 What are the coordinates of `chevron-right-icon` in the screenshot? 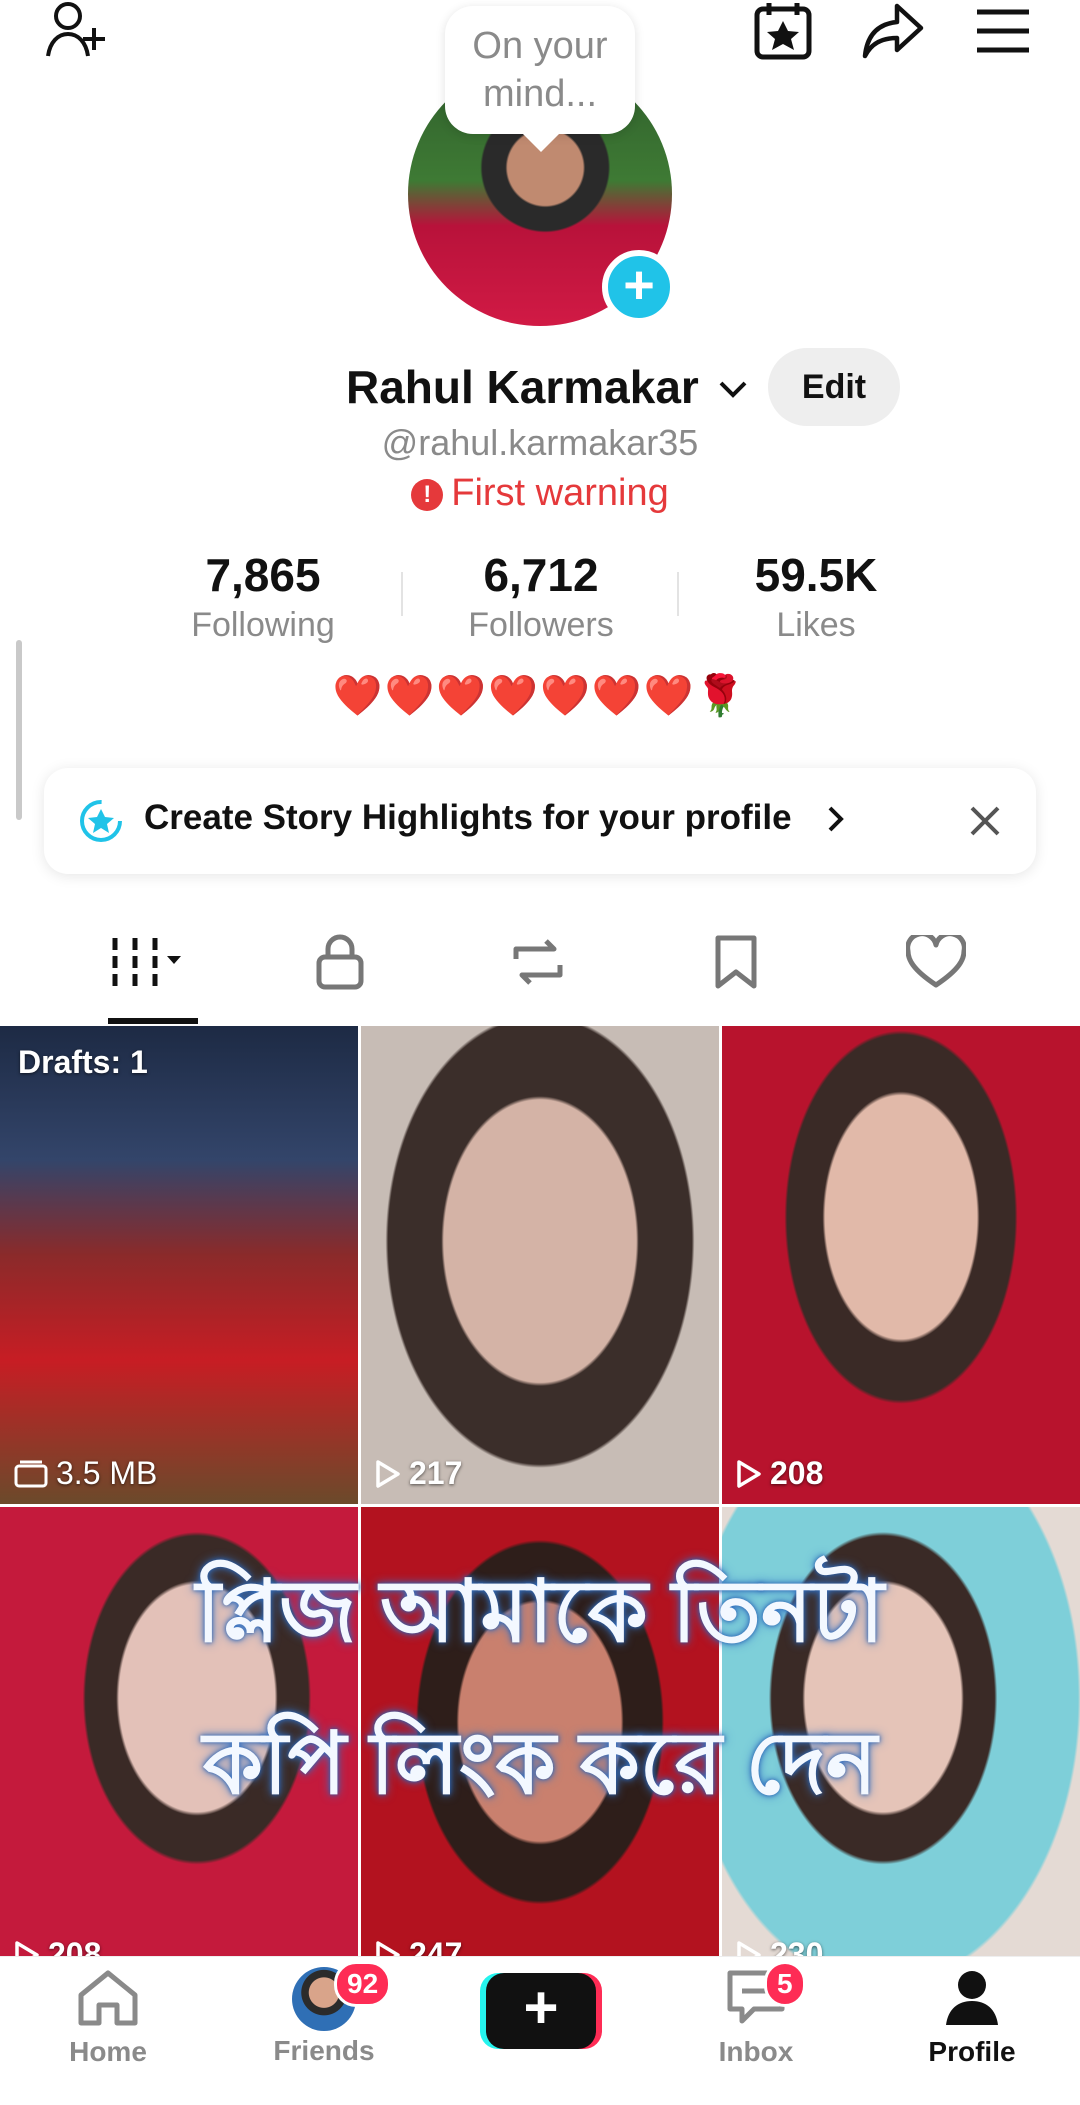 It's located at (836, 821).